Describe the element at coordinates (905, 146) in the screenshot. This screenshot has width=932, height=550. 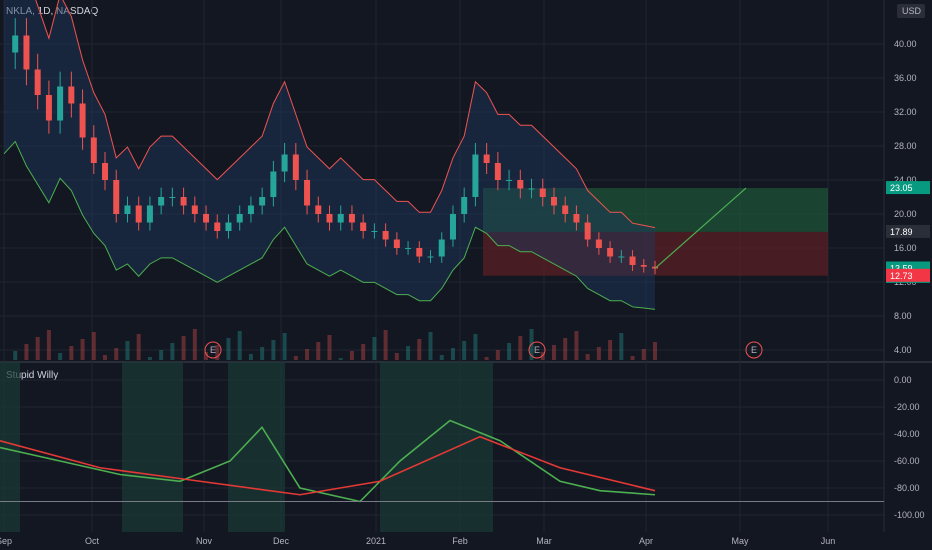
I see `price-tick-label: 28.00` at that location.